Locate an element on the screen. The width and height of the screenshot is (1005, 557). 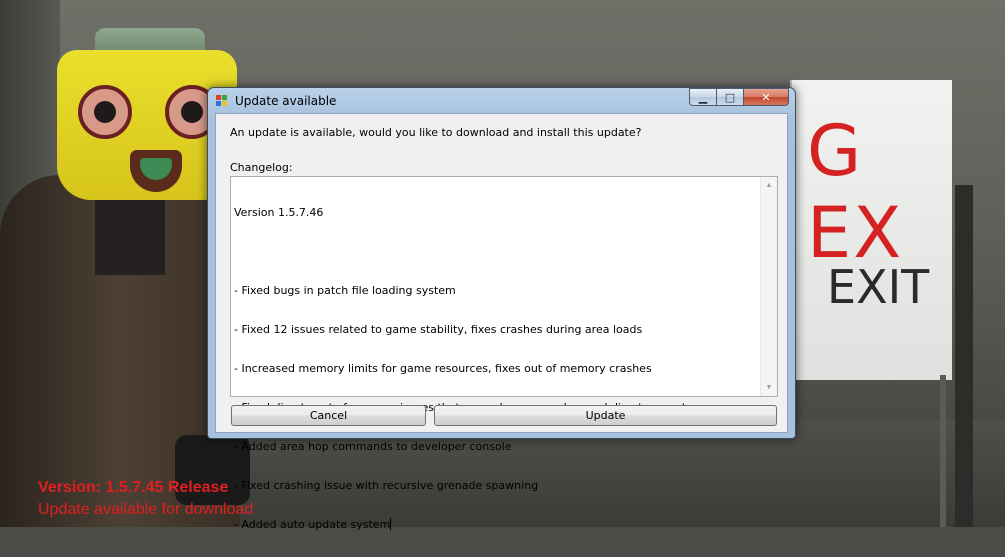
update-button: Update is located at coordinates (605, 415).